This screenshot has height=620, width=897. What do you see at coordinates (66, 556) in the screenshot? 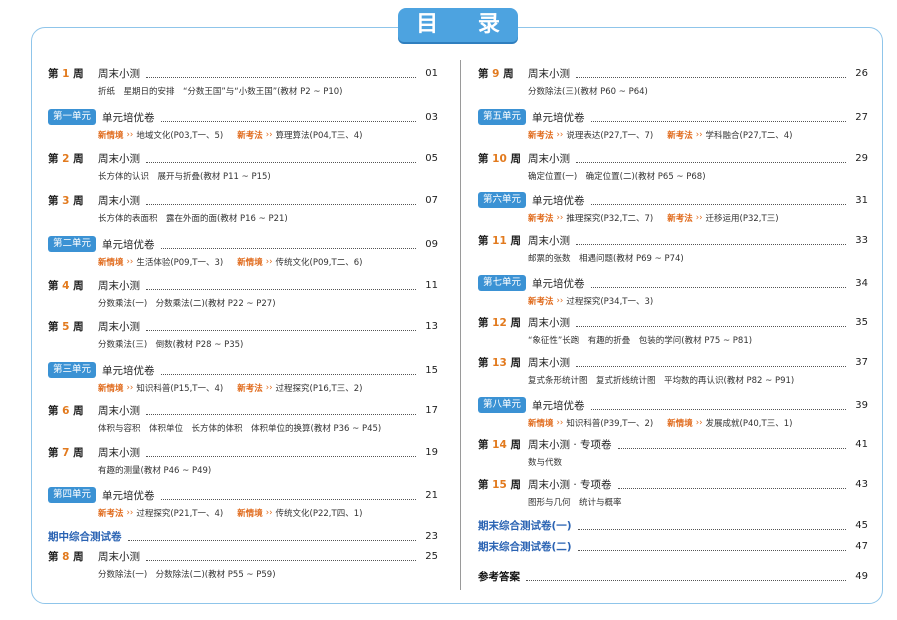
I see `week-number: 第 8 周` at bounding box center [66, 556].